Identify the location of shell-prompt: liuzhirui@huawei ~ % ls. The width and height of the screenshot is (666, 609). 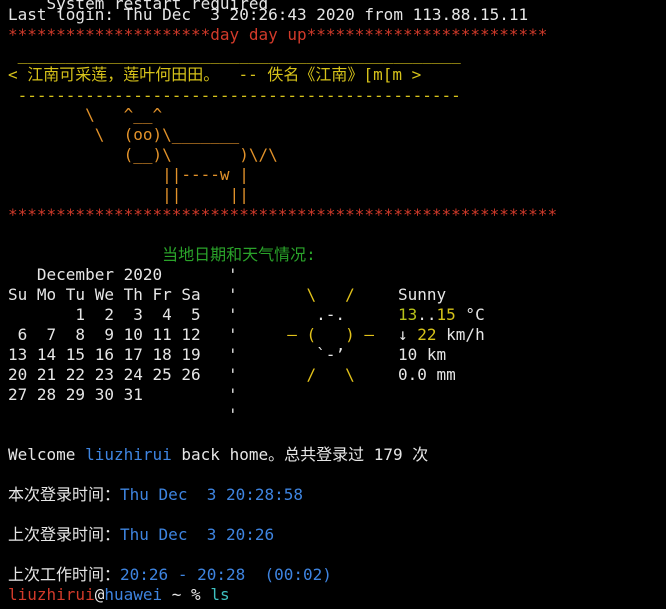
(119, 595).